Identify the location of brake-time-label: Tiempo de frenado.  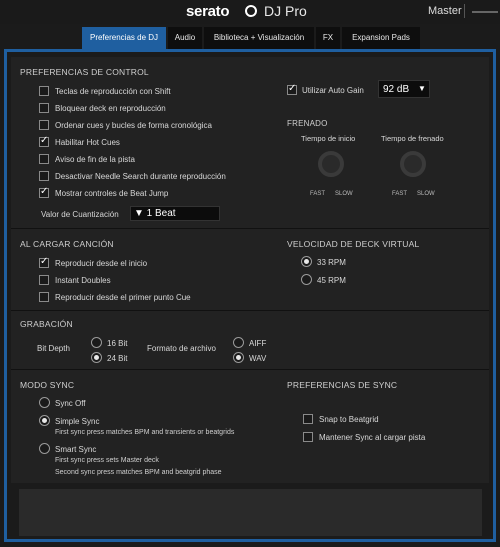
(412, 138).